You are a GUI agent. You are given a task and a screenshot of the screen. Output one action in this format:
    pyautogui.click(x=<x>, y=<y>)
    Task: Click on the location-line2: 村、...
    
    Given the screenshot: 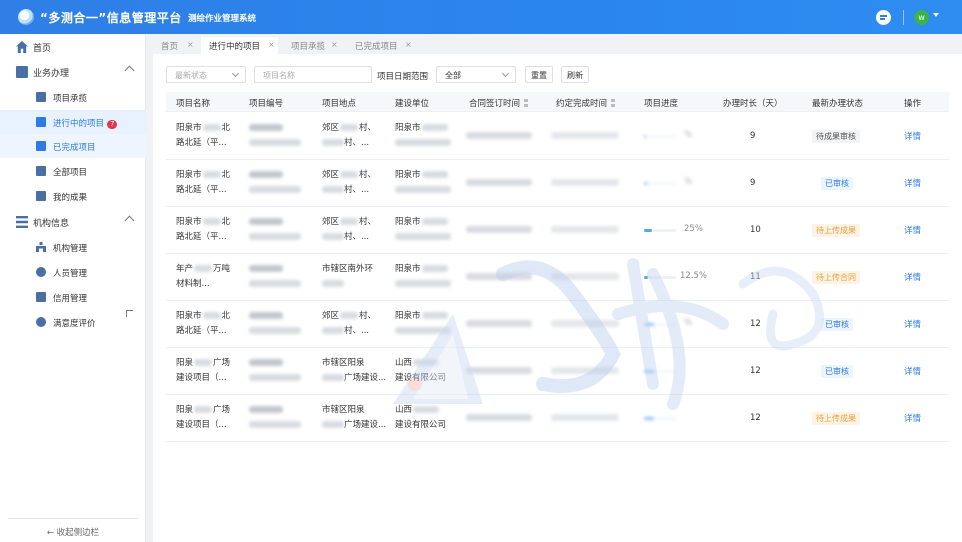 What is the action you would take?
    pyautogui.click(x=357, y=143)
    